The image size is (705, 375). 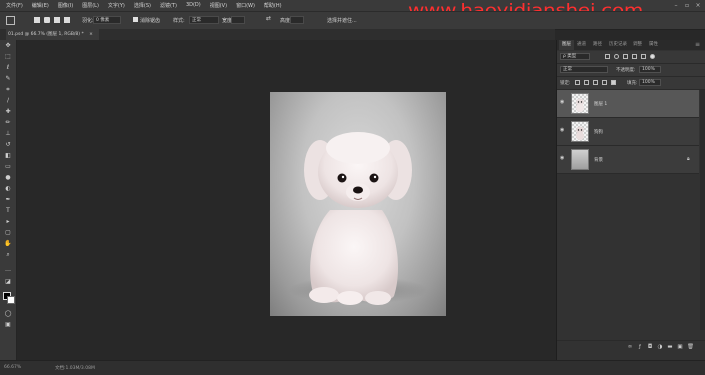 I want to click on menu-file: 文件(F), so click(x=14, y=5).